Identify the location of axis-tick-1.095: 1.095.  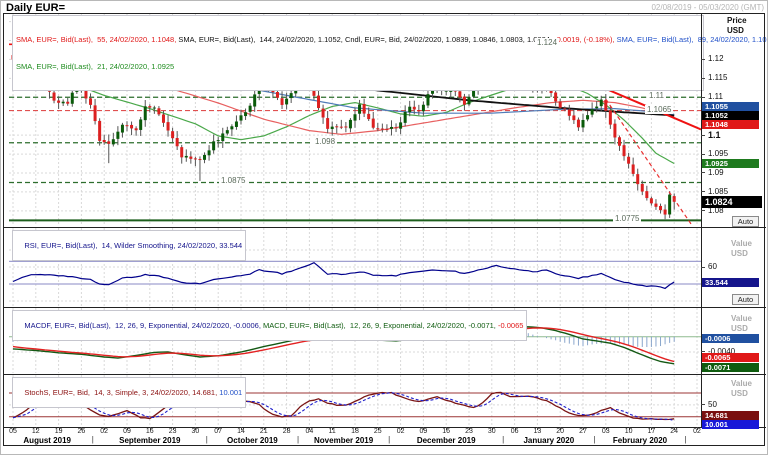
(718, 154).